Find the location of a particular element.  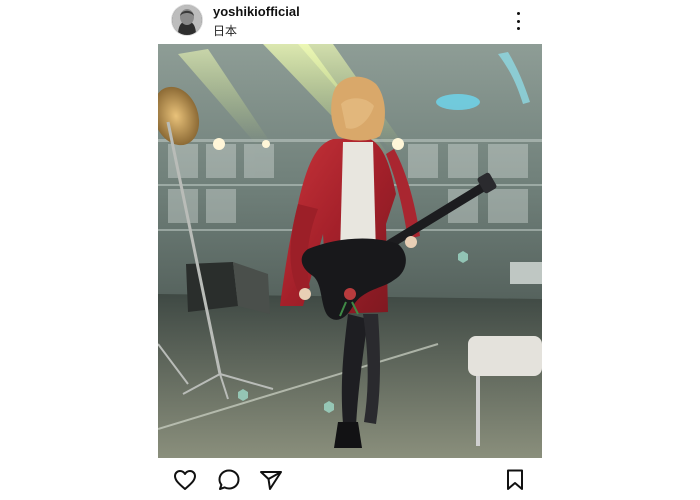

more-options-icon is located at coordinates (518, 21).